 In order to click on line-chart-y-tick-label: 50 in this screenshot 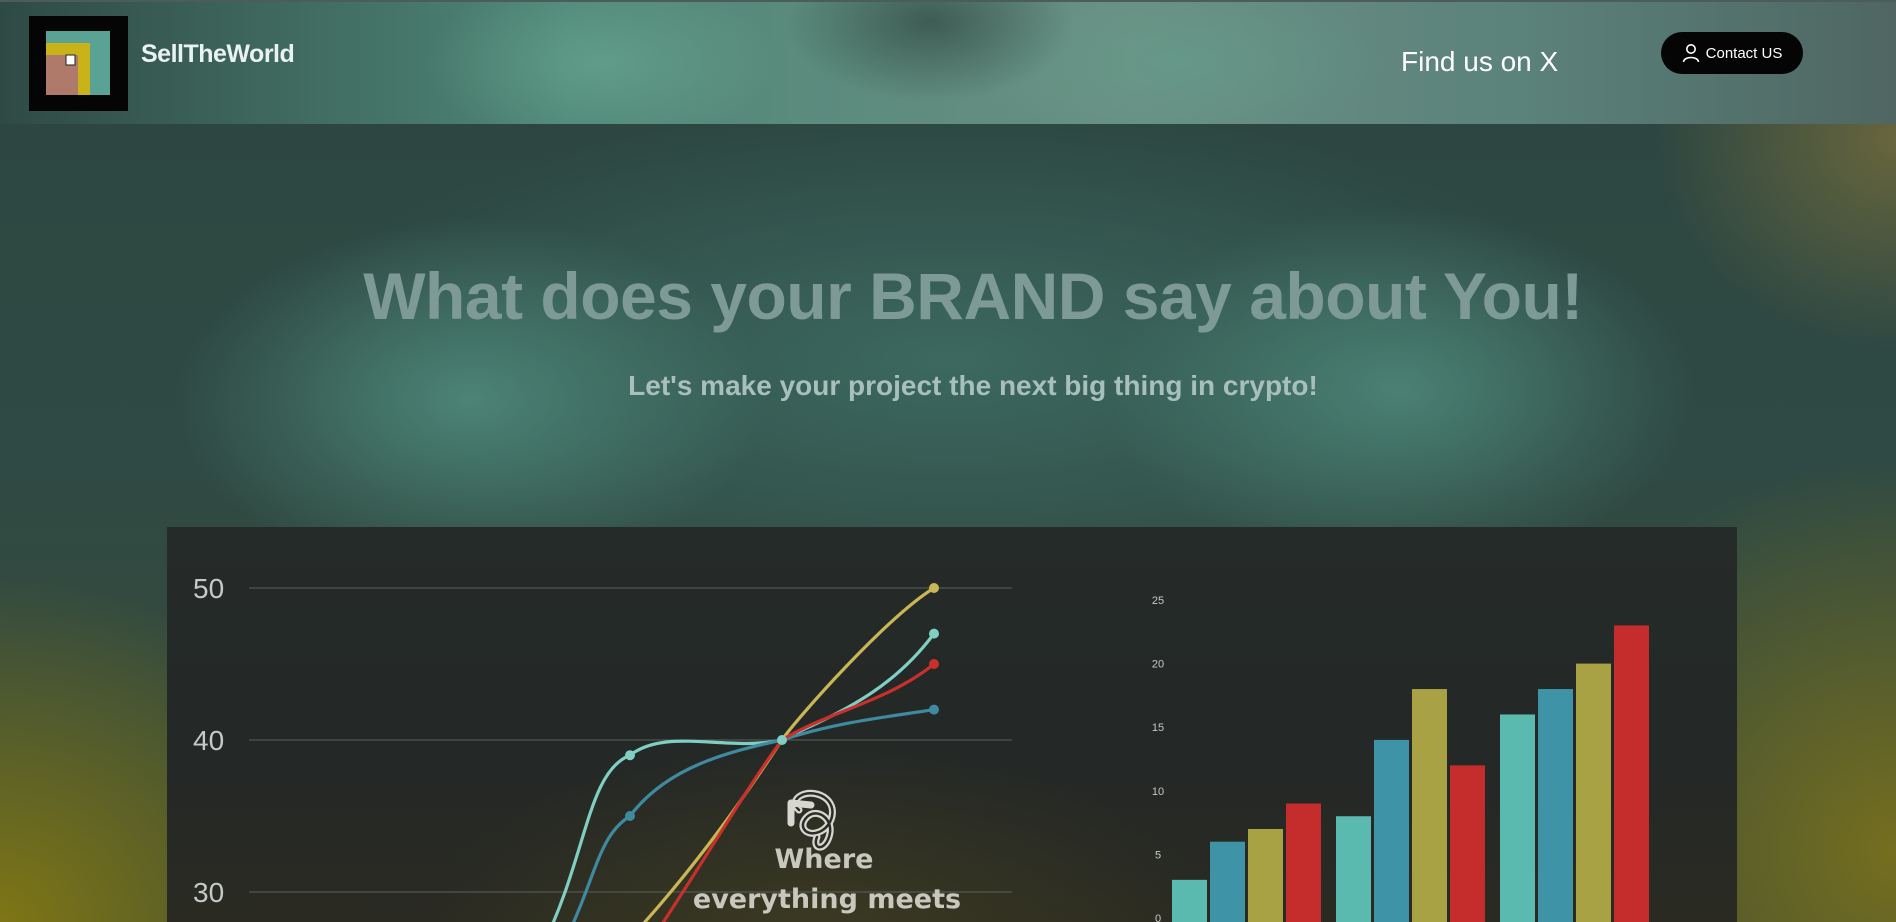, I will do `click(208, 588)`.